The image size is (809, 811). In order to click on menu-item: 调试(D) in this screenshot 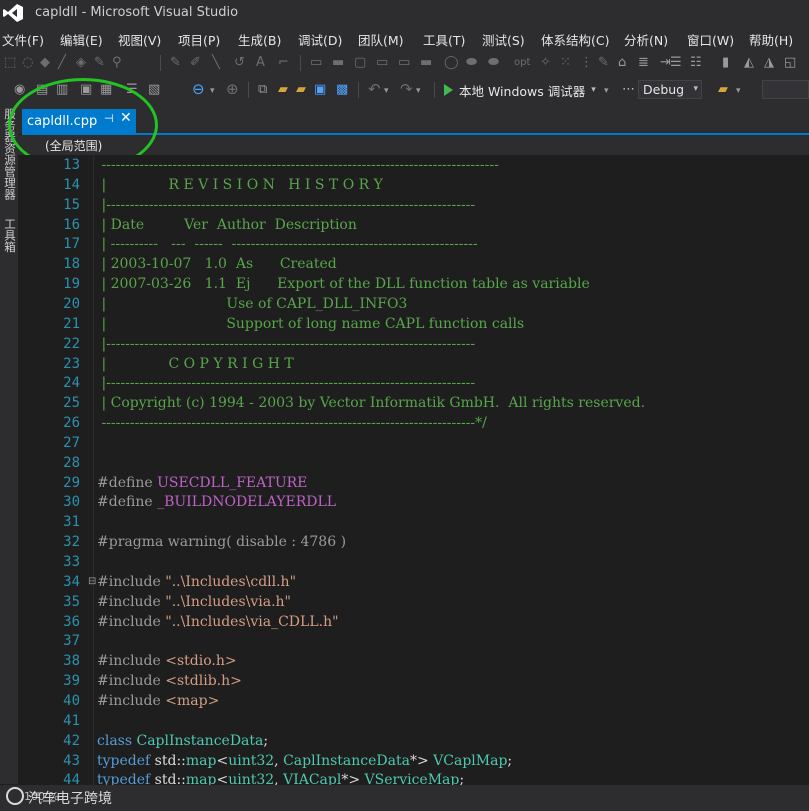, I will do `click(320, 39)`.